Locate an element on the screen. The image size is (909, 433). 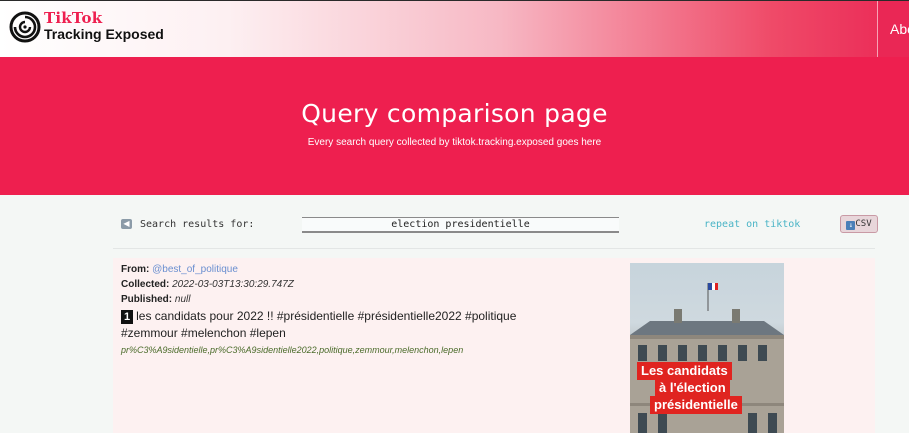
brand-subtitle: Tracking Exposed is located at coordinates (104, 34).